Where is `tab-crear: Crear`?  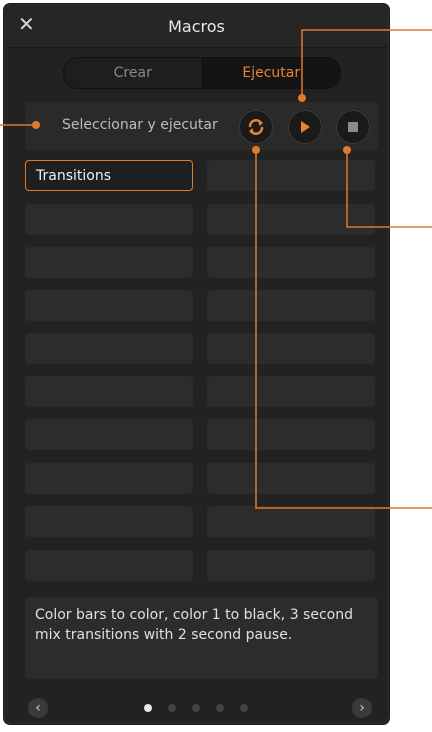
tab-crear: Crear is located at coordinates (133, 73).